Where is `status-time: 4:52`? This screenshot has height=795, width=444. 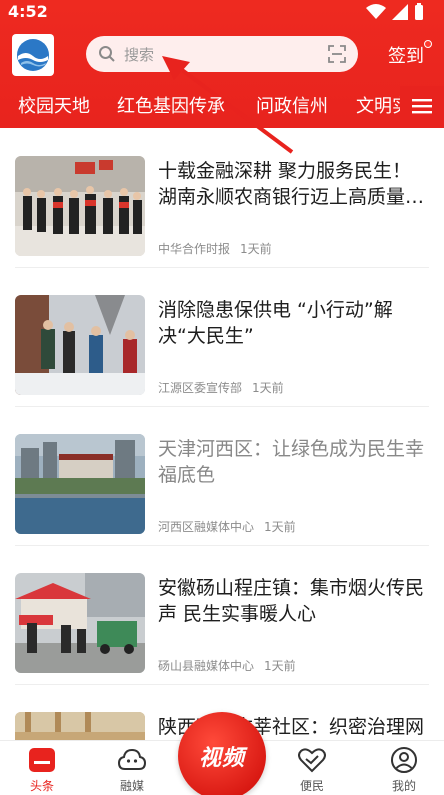
status-time: 4:52 is located at coordinates (28, 11).